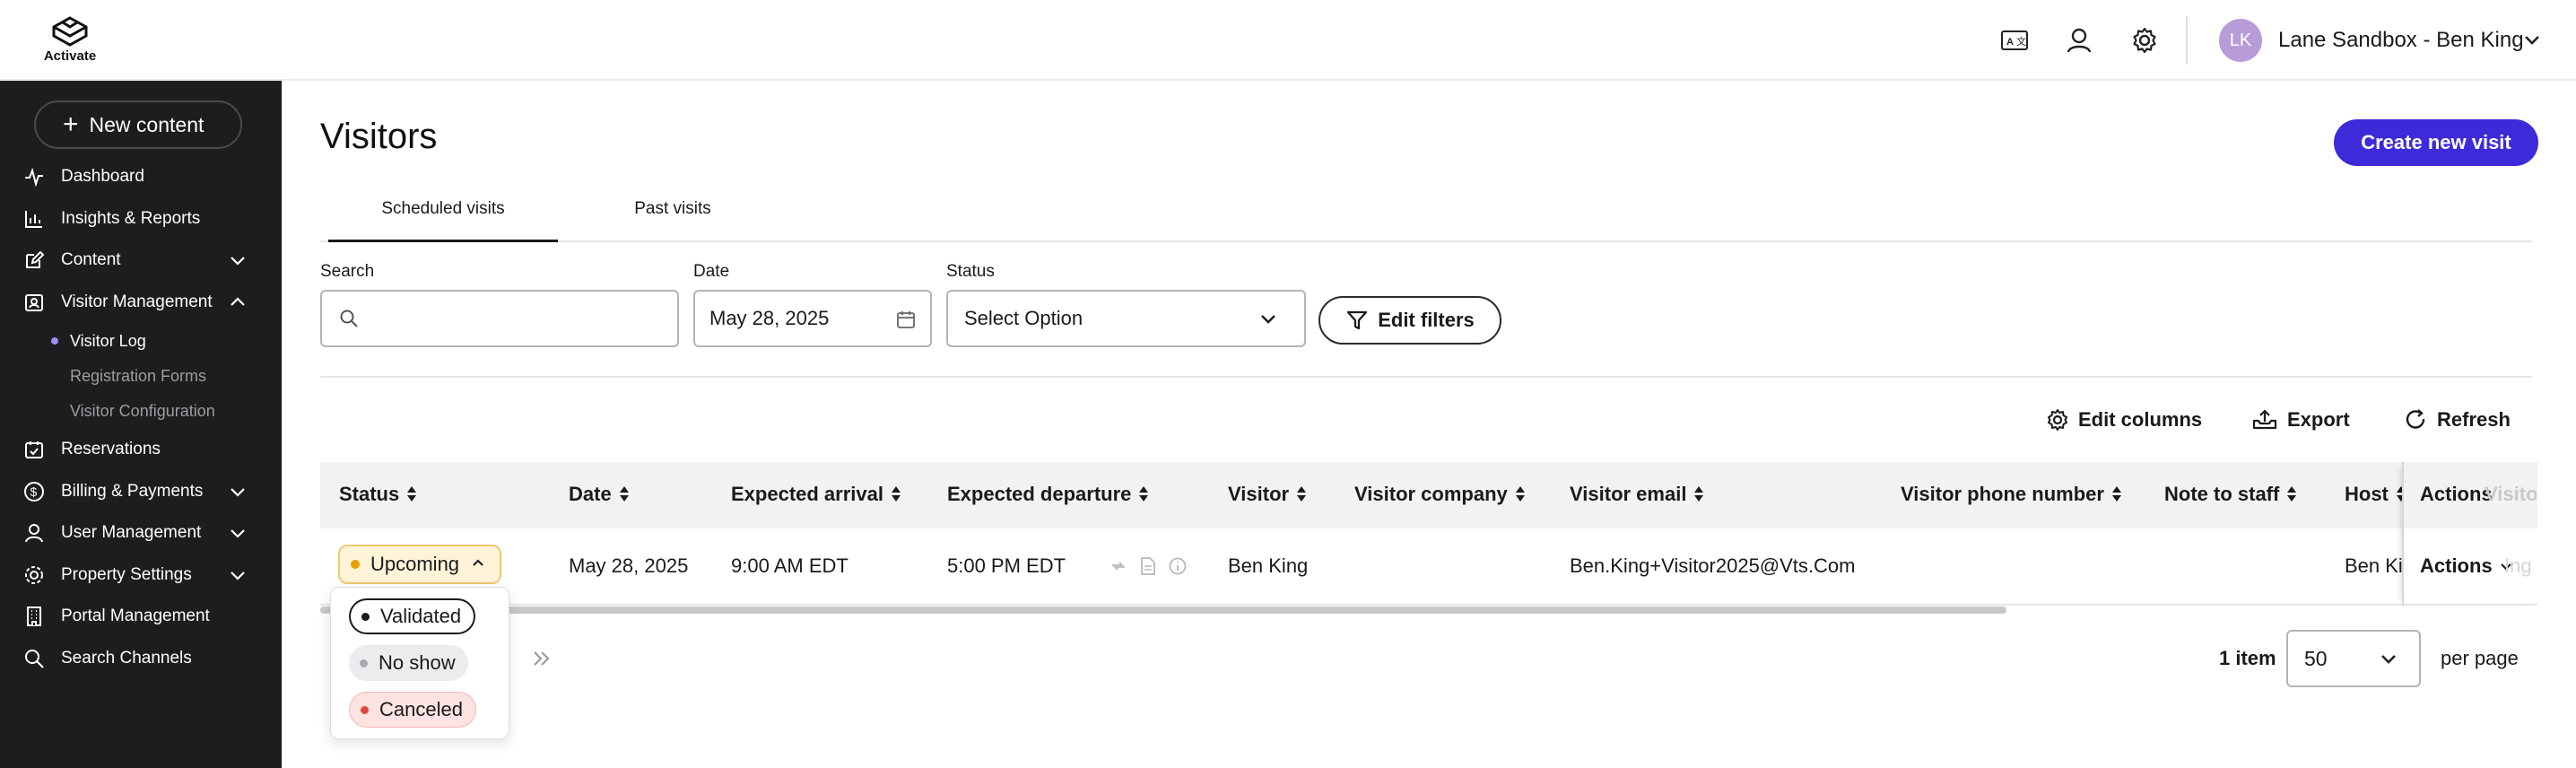 The width and height of the screenshot is (2576, 768). I want to click on sidebar-item-label: Property Settings, so click(126, 574).